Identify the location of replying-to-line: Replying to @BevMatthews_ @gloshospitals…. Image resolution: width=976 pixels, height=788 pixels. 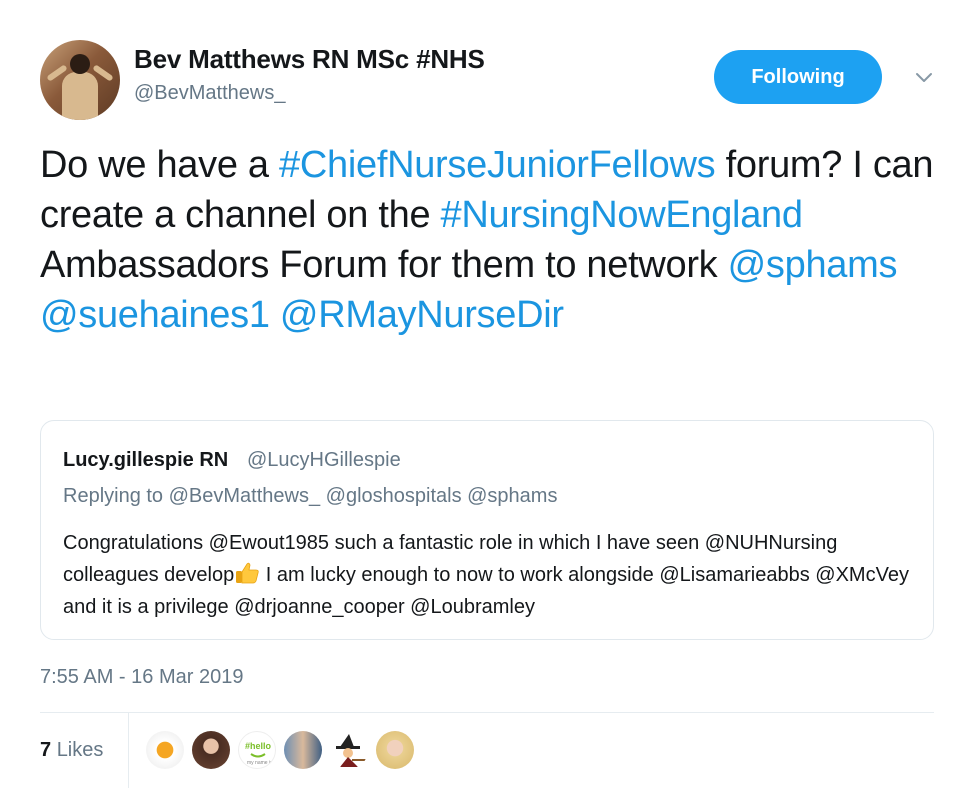
(310, 496).